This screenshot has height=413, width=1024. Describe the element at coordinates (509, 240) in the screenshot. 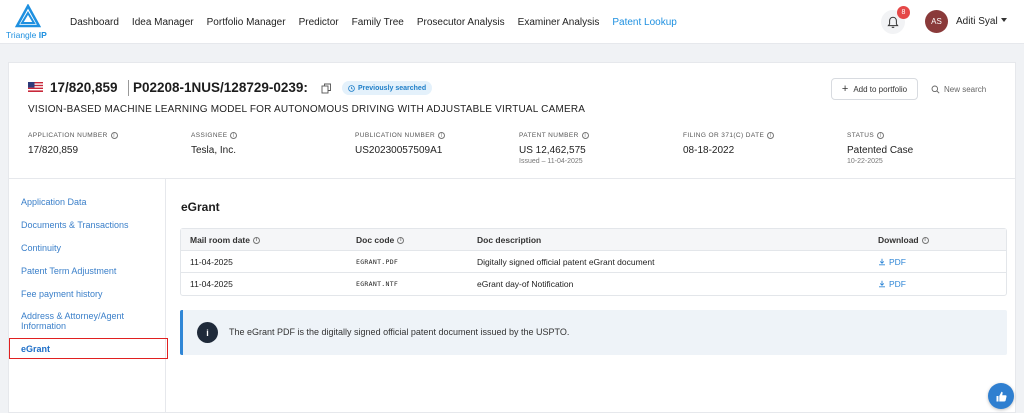

I see `column-header-doc-description: Doc description` at that location.